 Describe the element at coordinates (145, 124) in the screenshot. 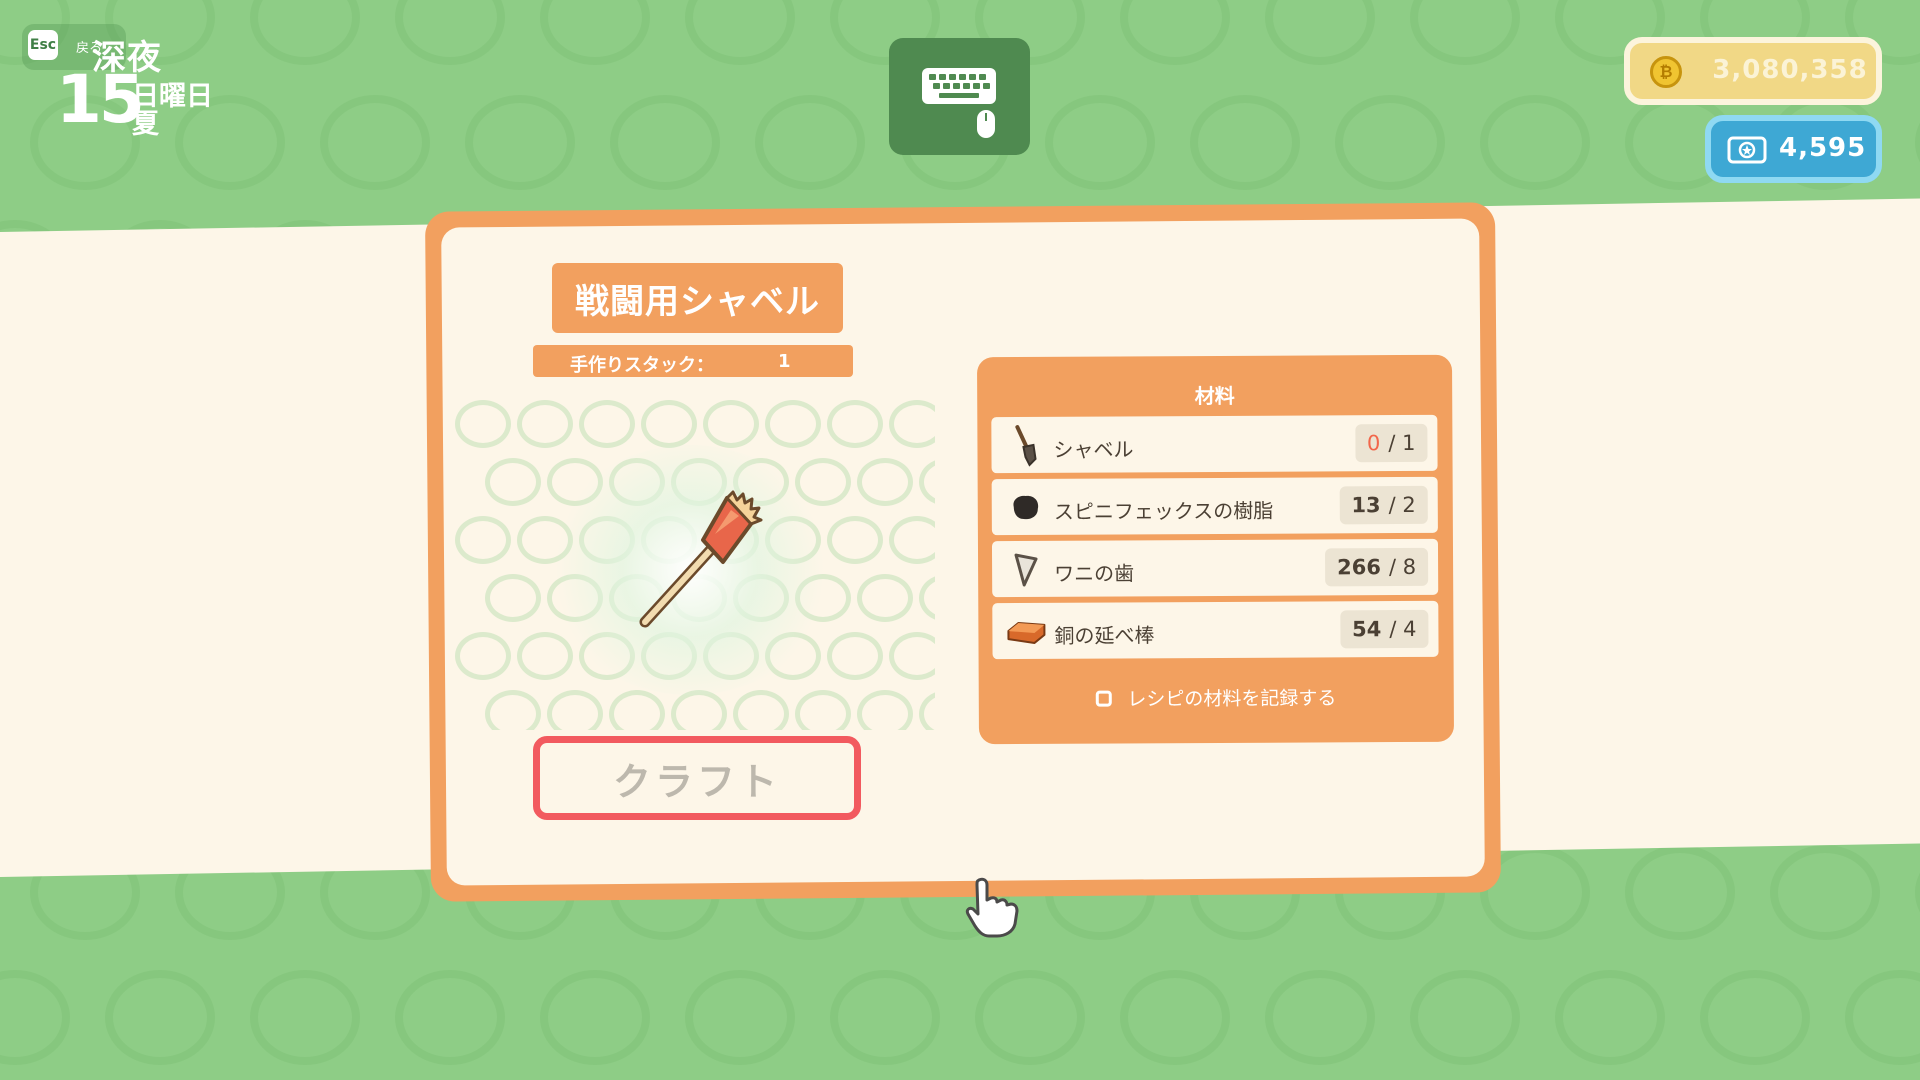

I see `season: 夏` at that location.